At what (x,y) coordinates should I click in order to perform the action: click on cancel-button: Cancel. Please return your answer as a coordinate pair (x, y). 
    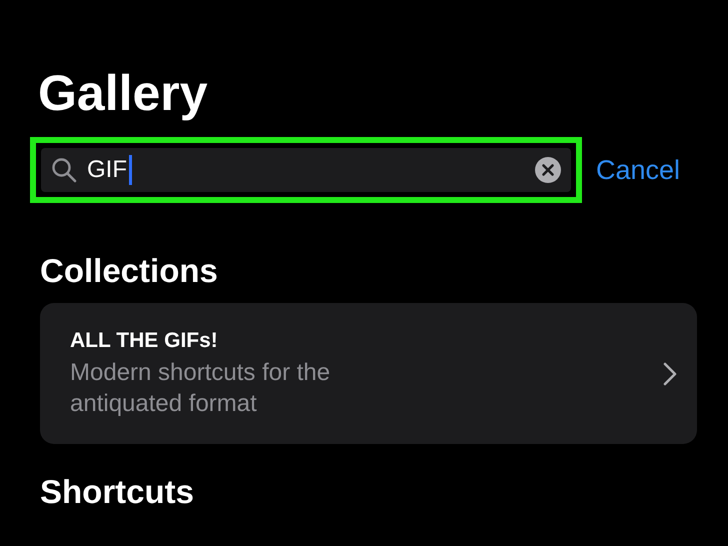
    Looking at the image, I should click on (638, 170).